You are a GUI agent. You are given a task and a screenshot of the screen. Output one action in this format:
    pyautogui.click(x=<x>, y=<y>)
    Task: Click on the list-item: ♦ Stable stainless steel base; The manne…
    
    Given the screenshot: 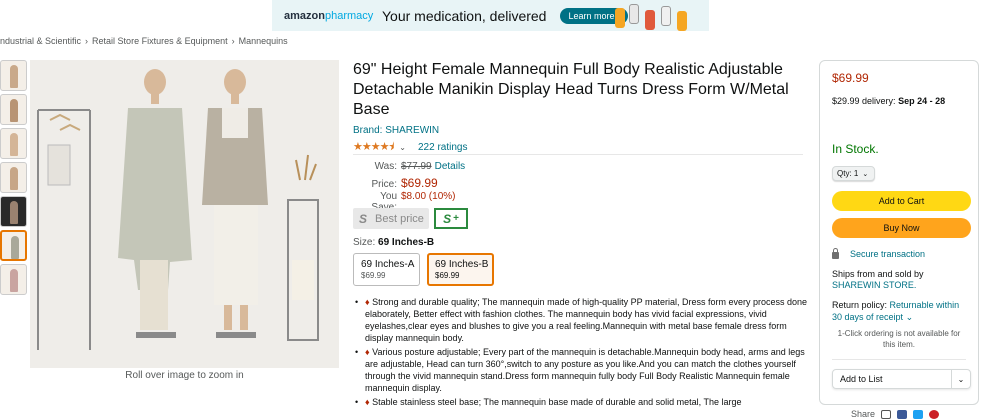 What is the action you would take?
    pyautogui.click(x=581, y=402)
    